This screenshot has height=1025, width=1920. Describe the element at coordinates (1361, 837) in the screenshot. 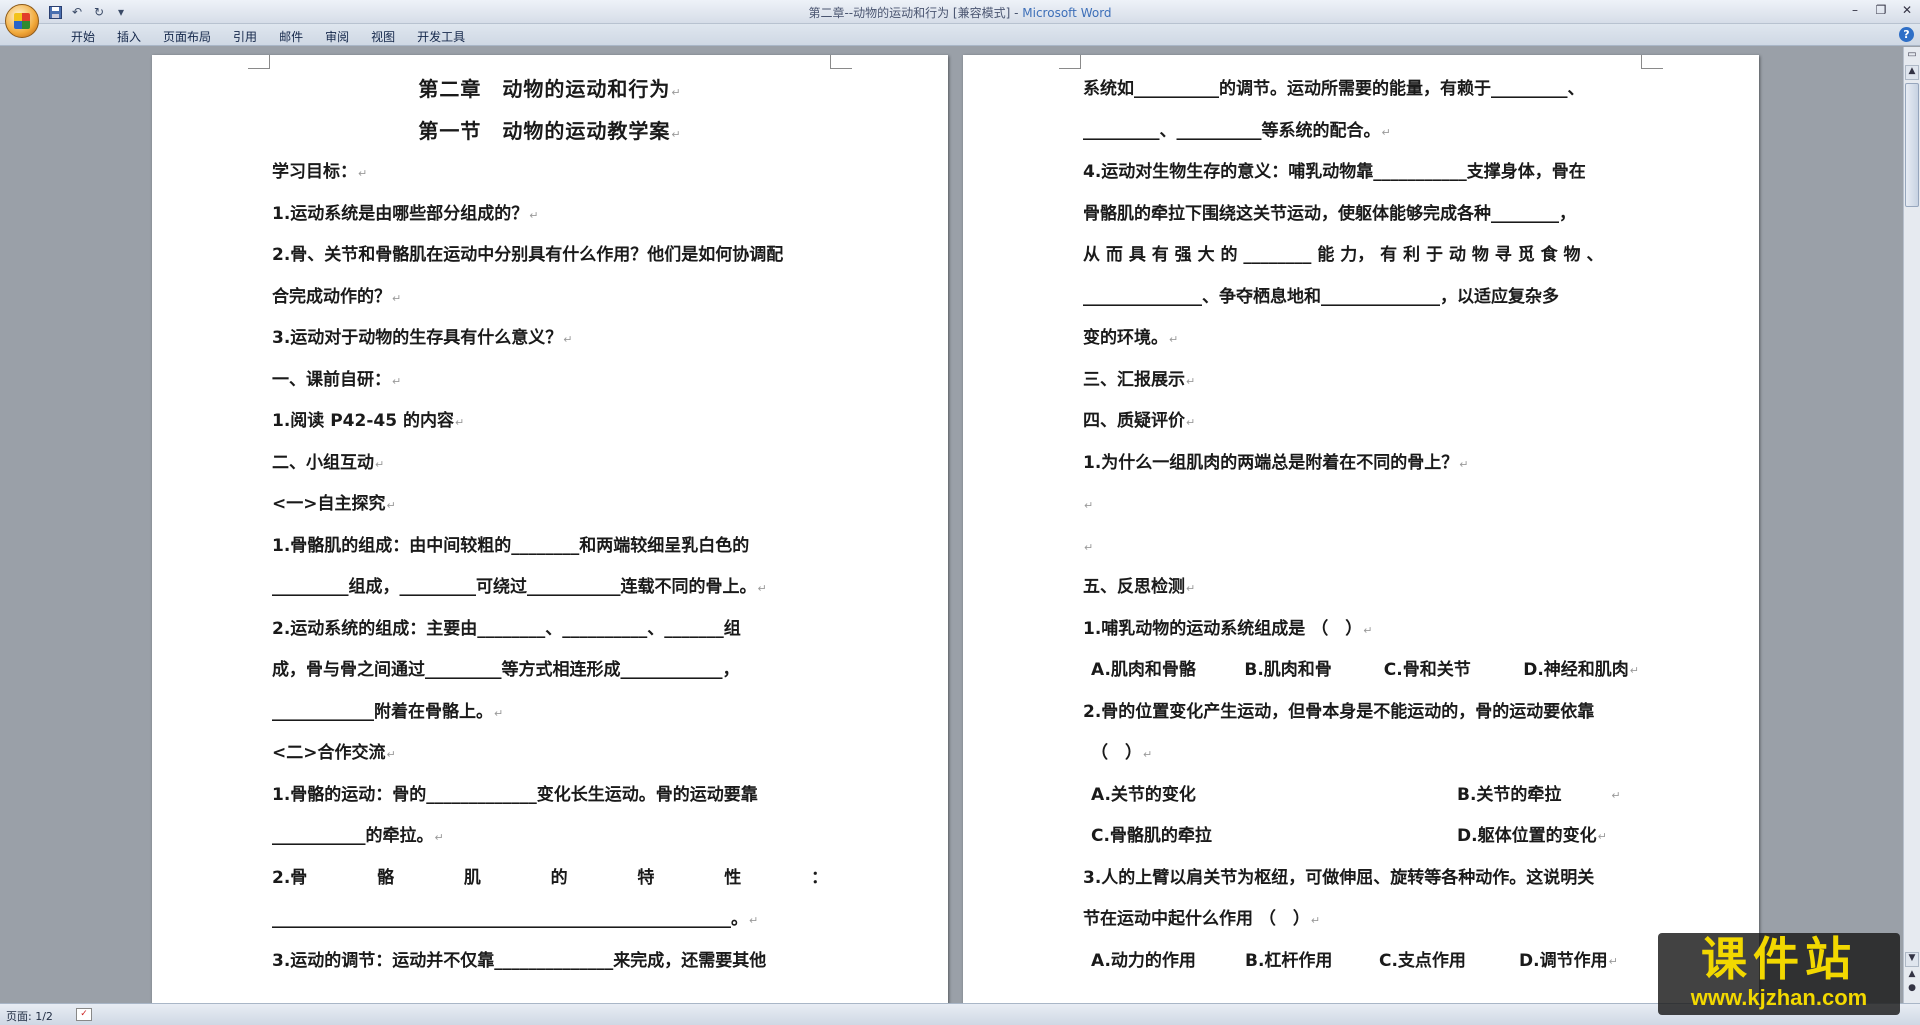

I see `answer-options: C.骨骼肌的牵拉 D.躯体位置的变化 ↵` at that location.